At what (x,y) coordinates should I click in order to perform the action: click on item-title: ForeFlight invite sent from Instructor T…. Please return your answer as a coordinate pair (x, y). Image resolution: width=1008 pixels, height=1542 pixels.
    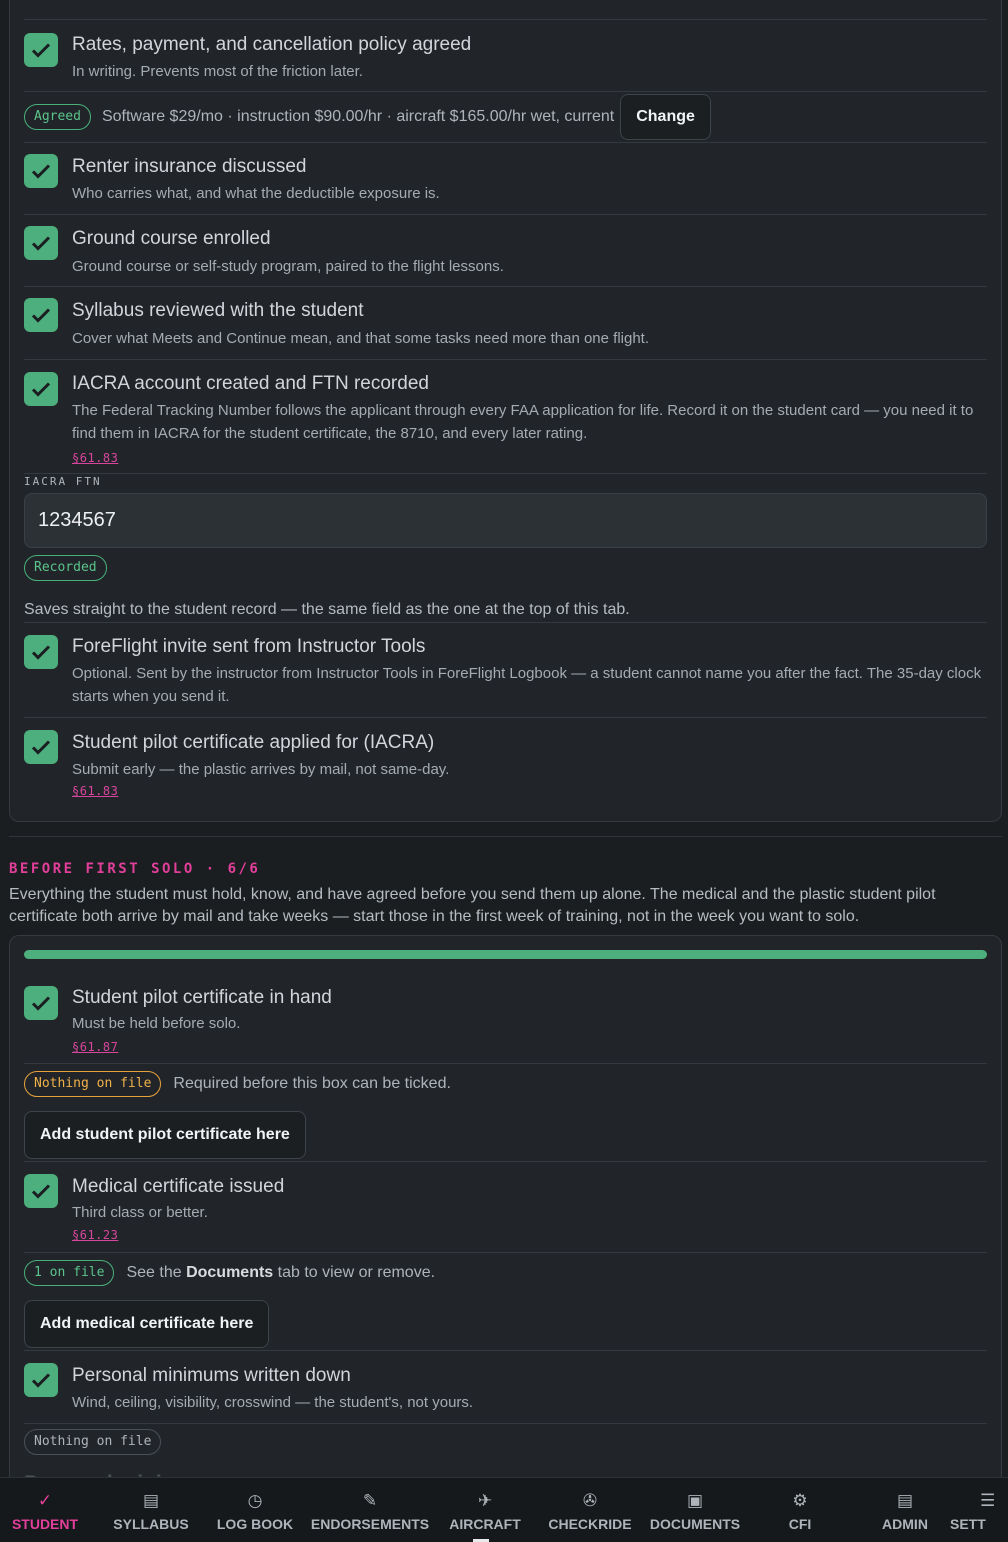
    Looking at the image, I should click on (249, 646).